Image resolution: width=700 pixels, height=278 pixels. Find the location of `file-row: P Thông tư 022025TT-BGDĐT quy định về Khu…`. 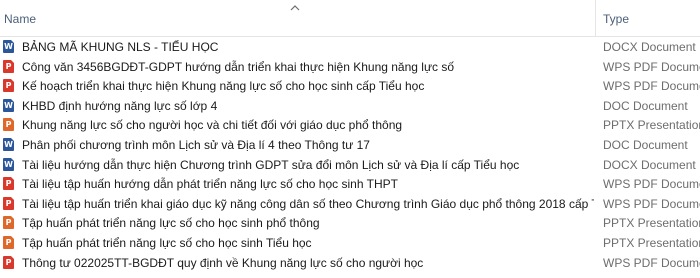

file-row: P Thông tư 022025TT-BGDĐT quy định về Khu… is located at coordinates (350, 263).